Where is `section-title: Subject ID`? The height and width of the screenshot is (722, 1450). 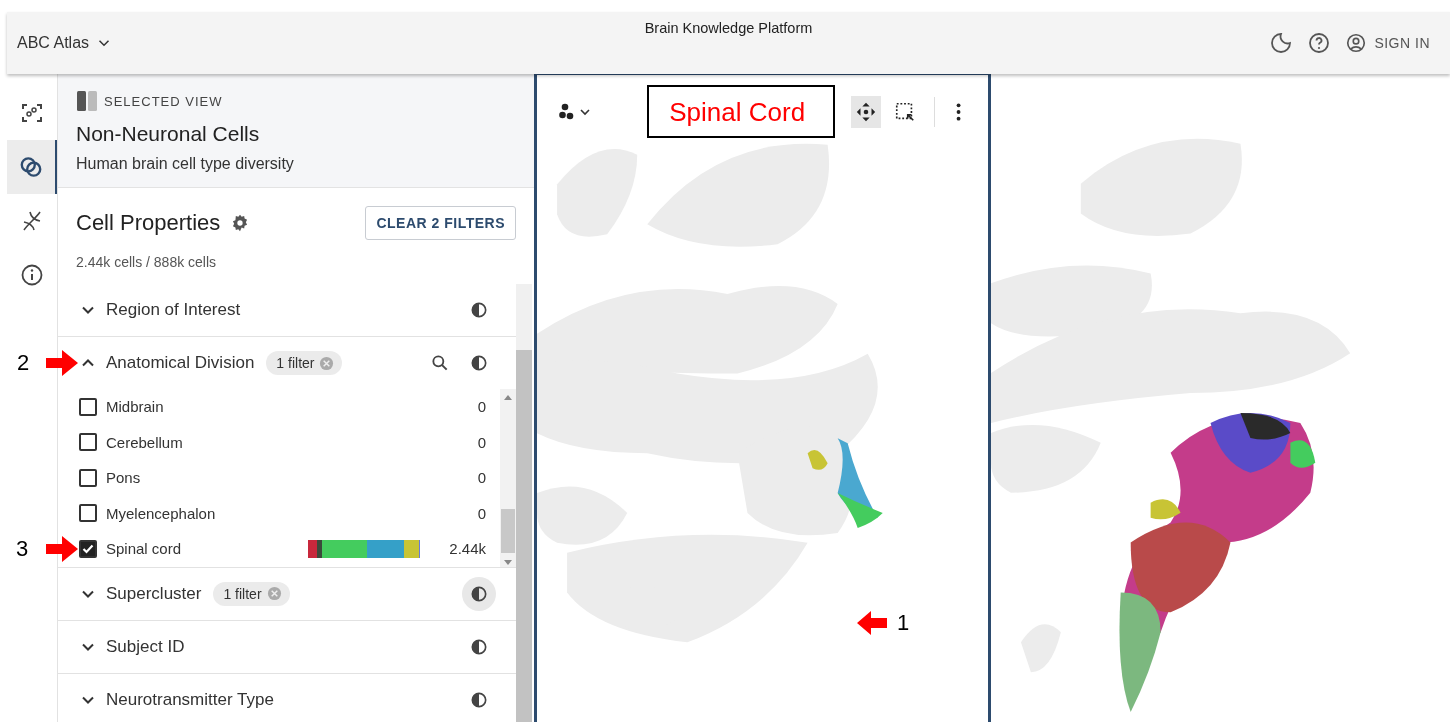
section-title: Subject ID is located at coordinates (145, 646).